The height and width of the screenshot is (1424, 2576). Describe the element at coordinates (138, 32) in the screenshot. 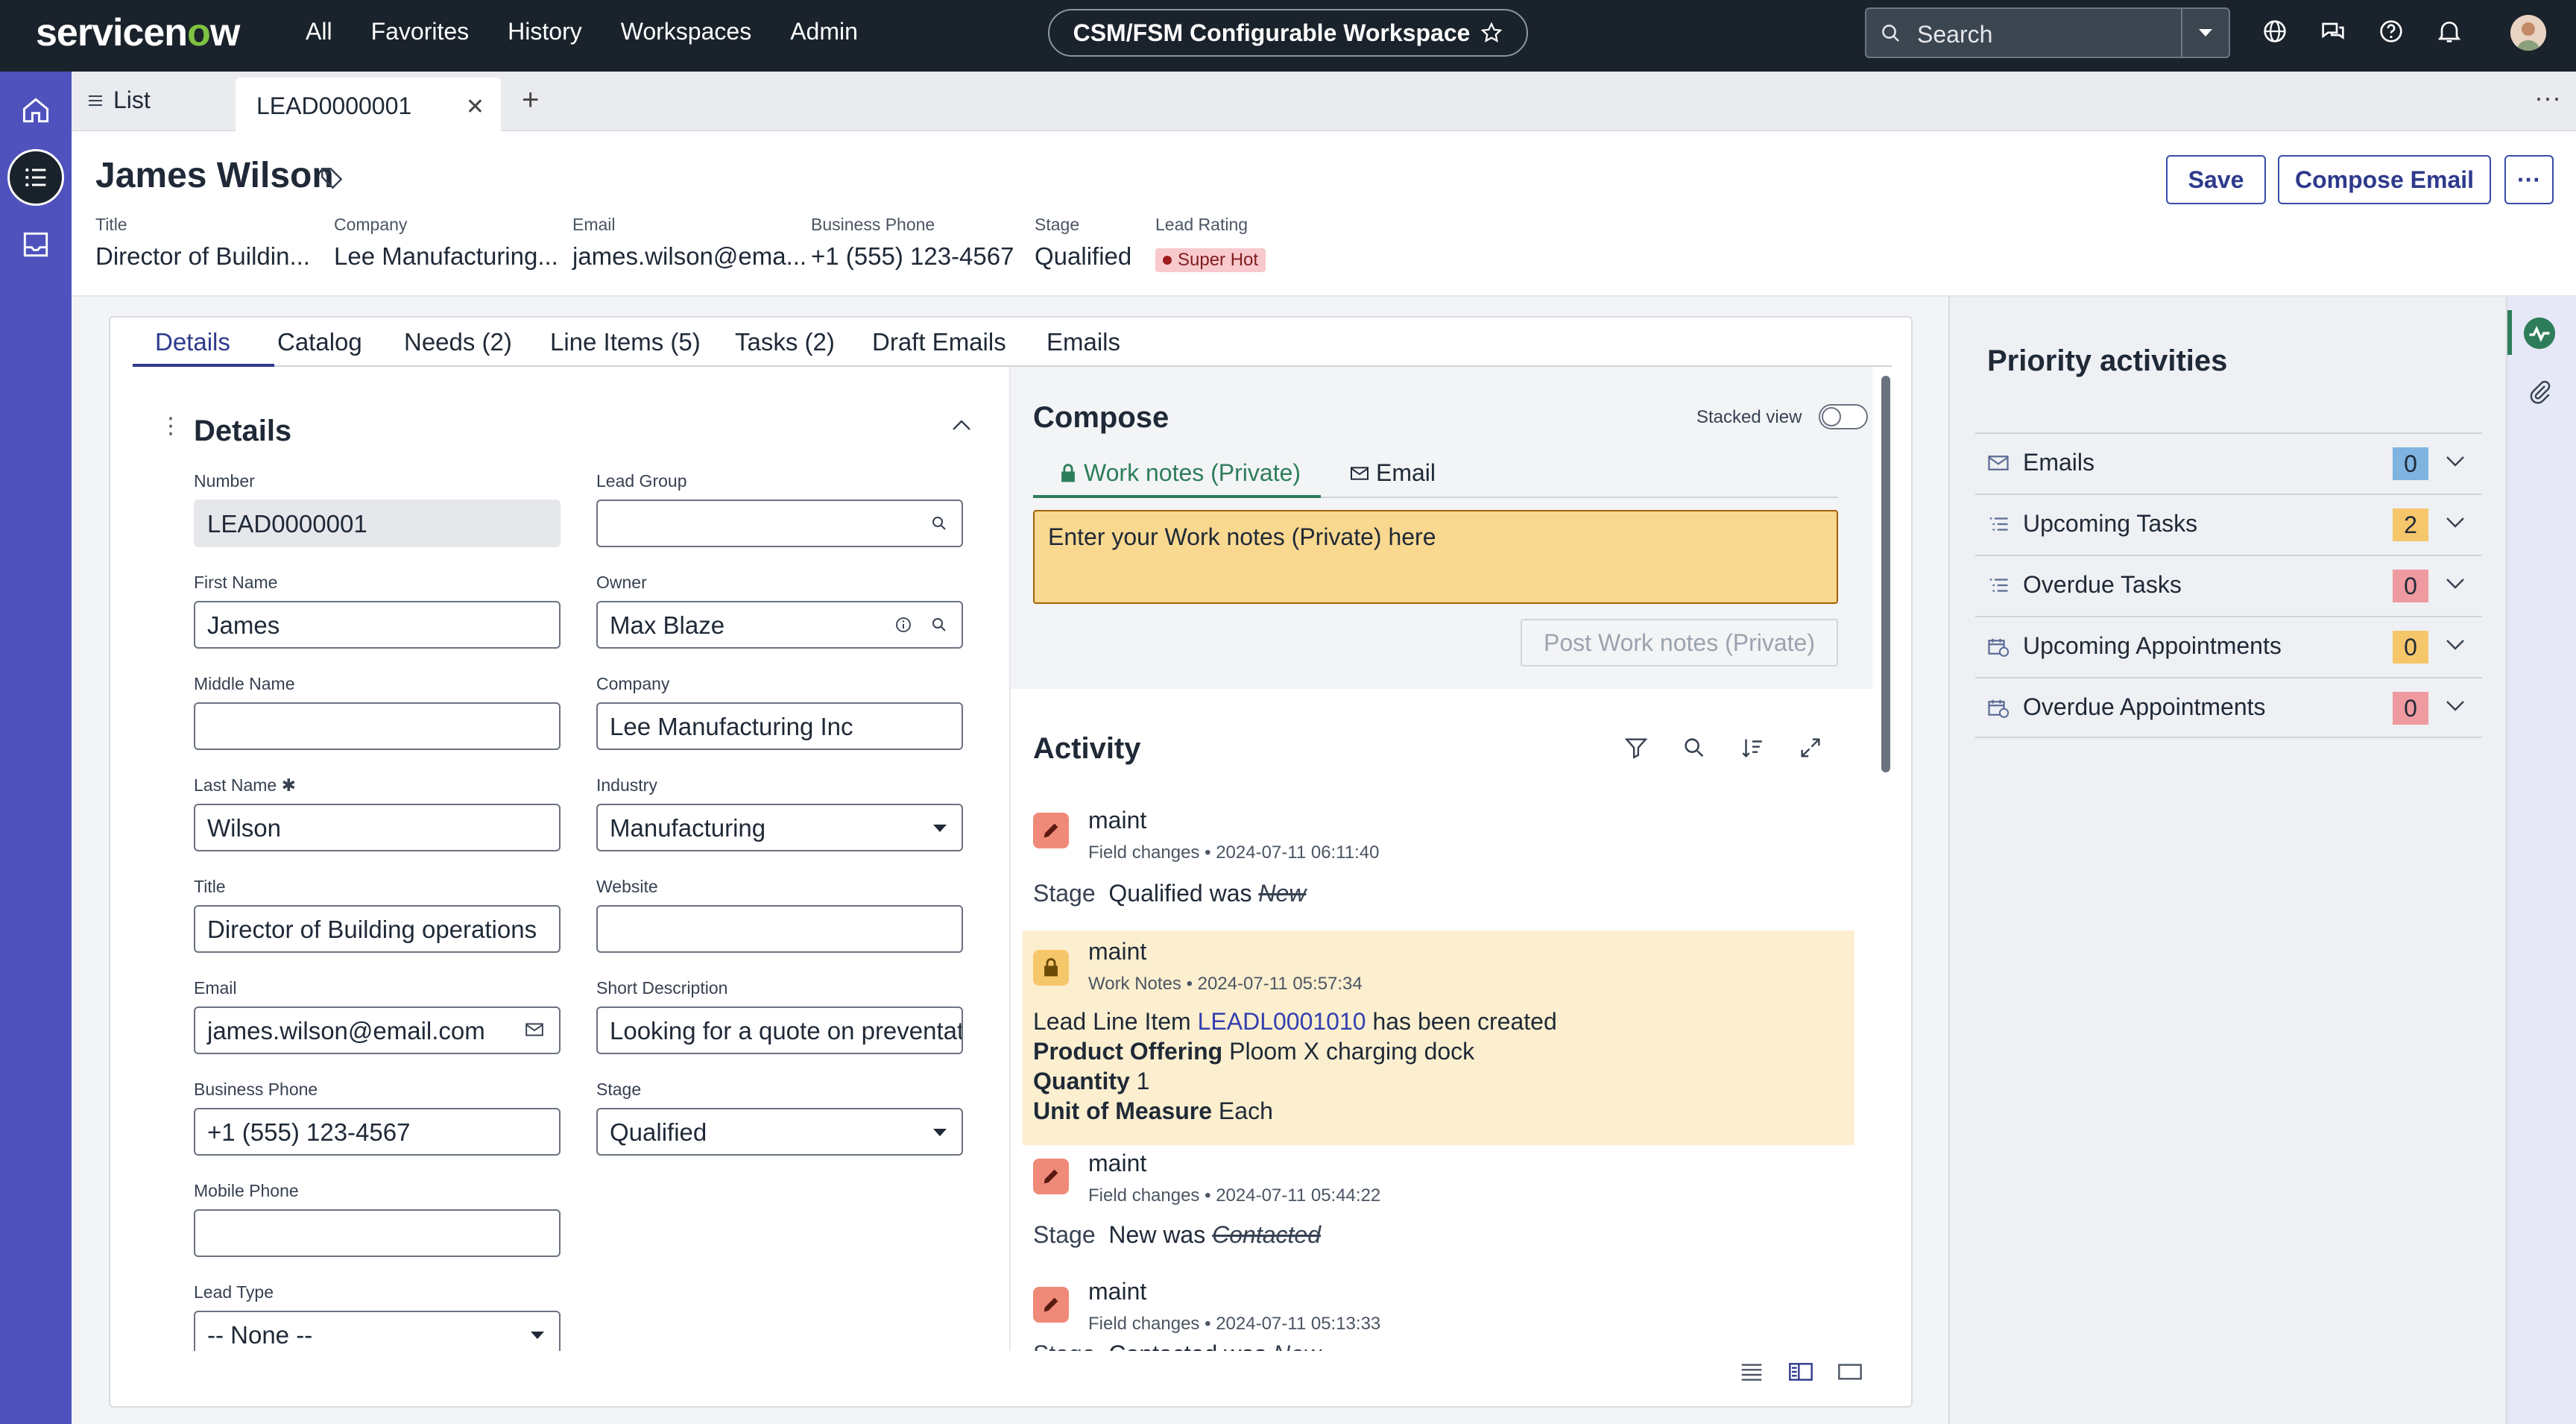

I see `servicenow-logo: servicenow` at that location.